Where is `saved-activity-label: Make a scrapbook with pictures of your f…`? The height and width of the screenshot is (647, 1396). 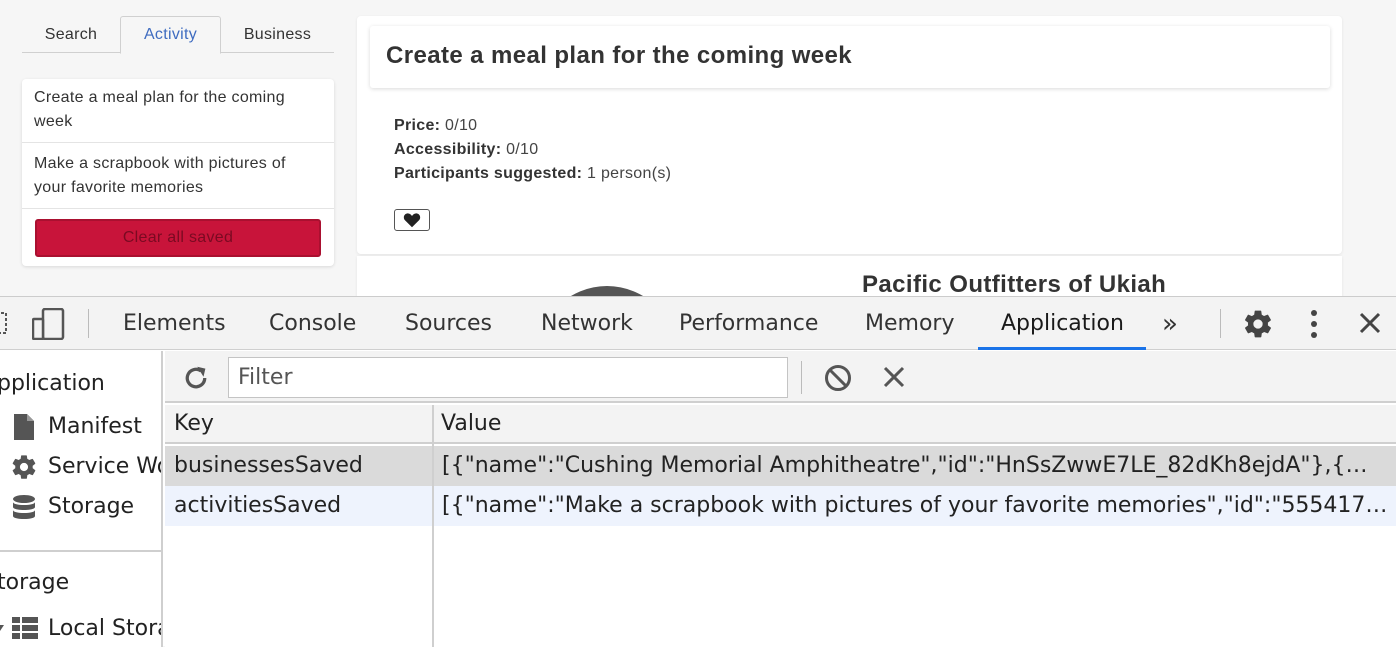
saved-activity-label: Make a scrapbook with pictures of your f… is located at coordinates (160, 175).